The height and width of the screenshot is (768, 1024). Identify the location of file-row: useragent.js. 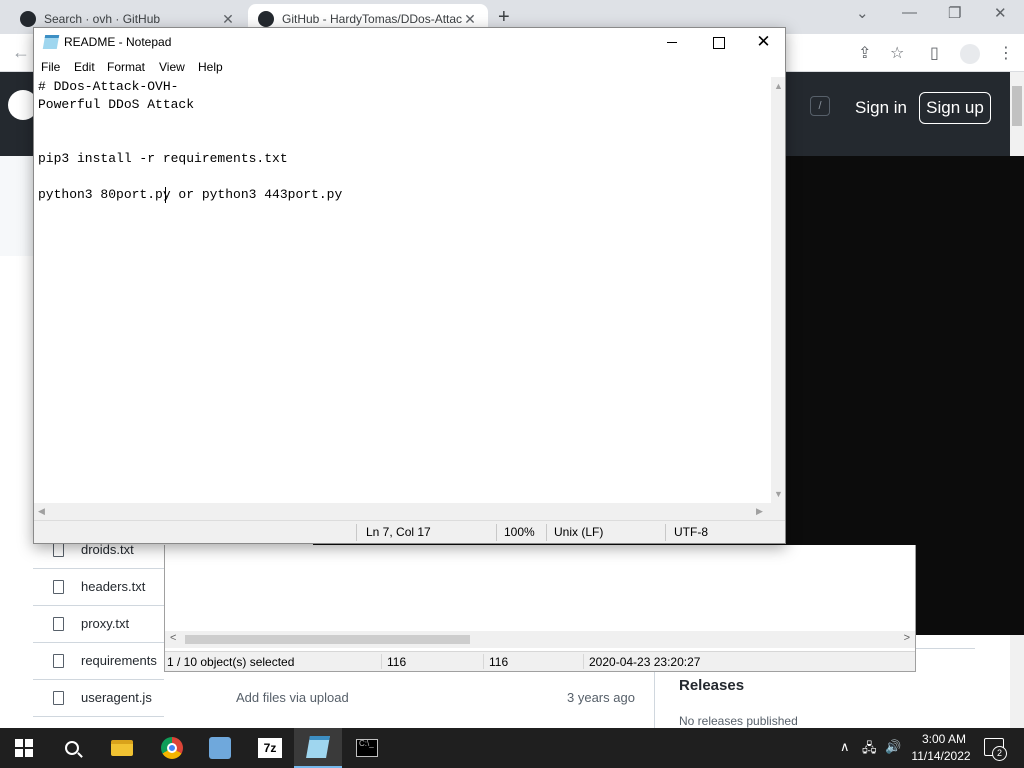
(98, 698).